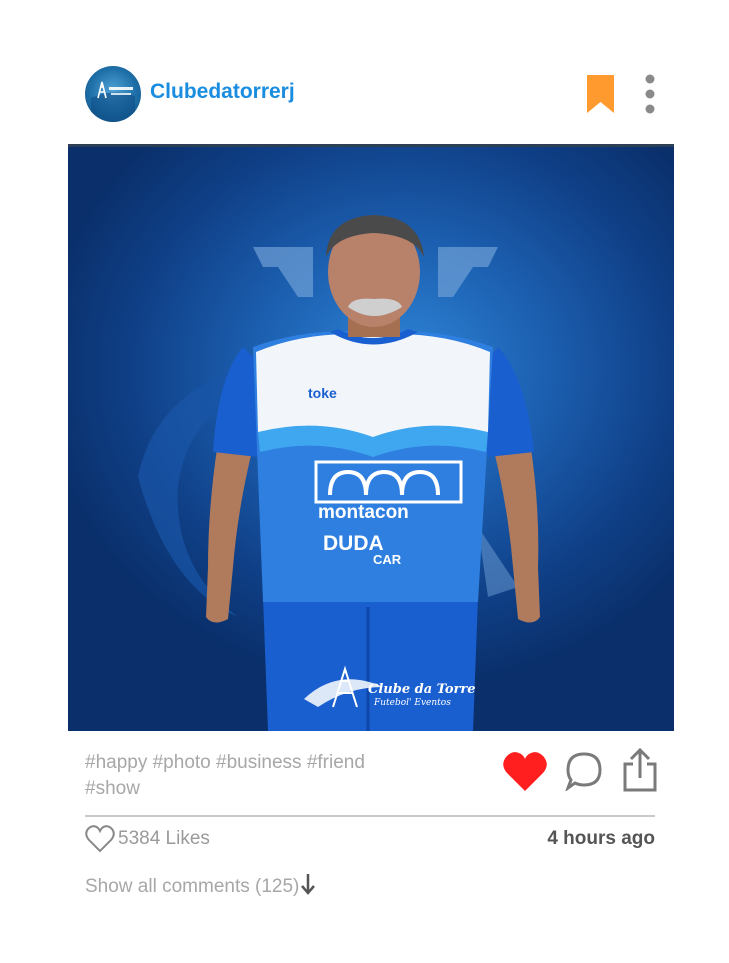 Image resolution: width=729 pixels, height=963 pixels. I want to click on photo-text-sponsor-1: montacon, so click(363, 512).